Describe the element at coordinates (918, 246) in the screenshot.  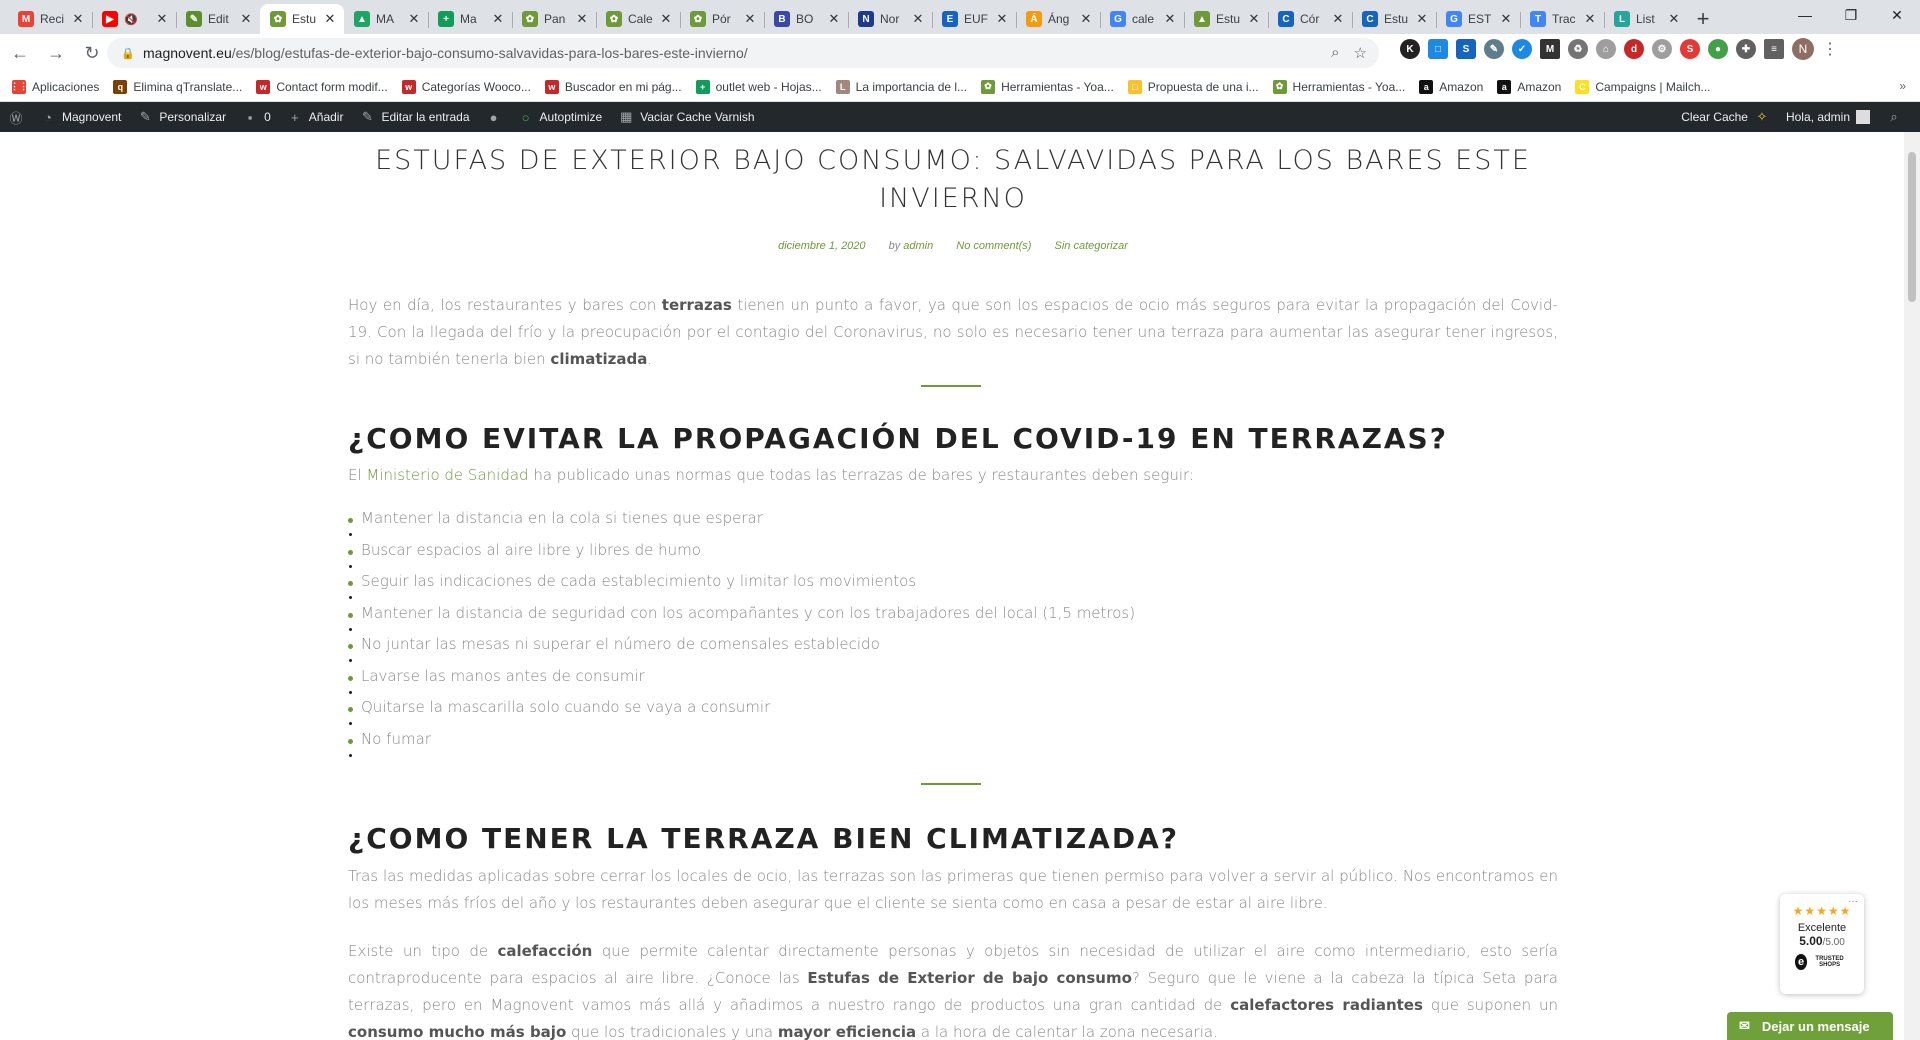
I see `post-author-link: admin` at that location.